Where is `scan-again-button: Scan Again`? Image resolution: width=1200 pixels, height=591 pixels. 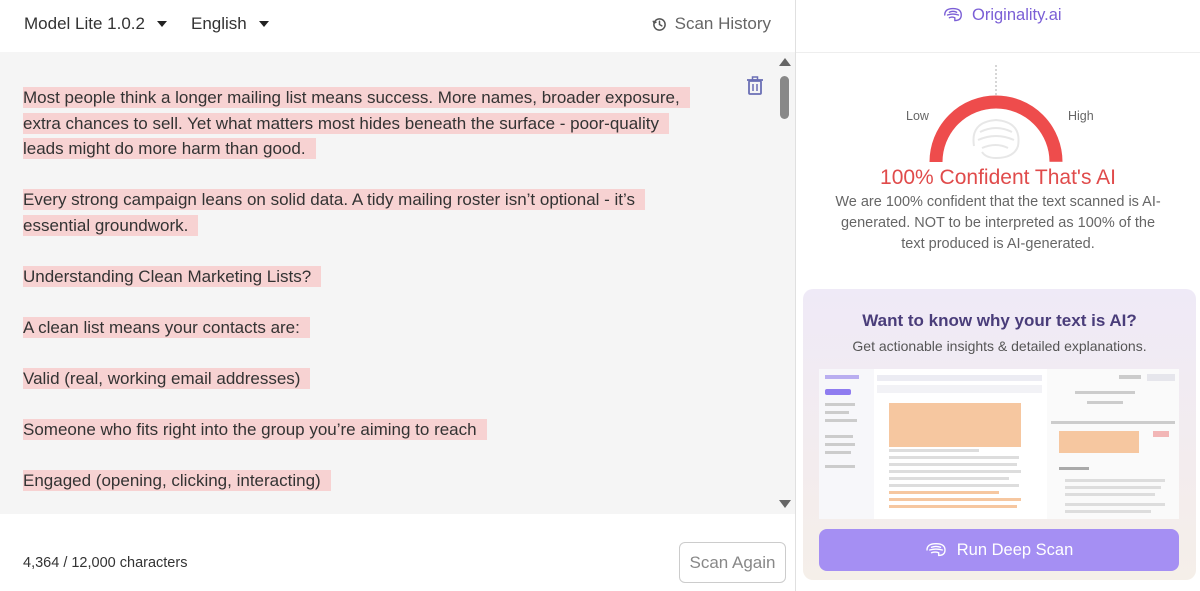 scan-again-button: Scan Again is located at coordinates (732, 562).